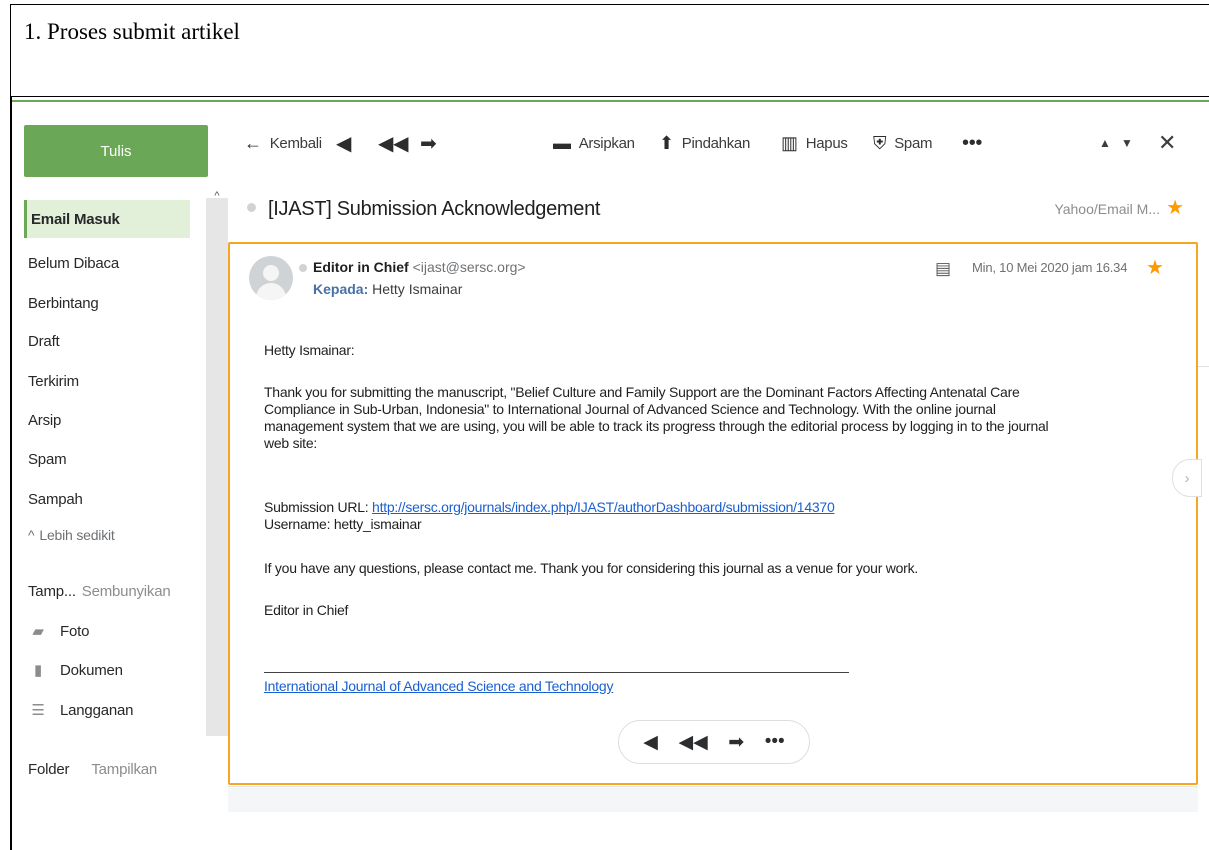  What do you see at coordinates (434, 209) in the screenshot?
I see `message-subject: [IJAST] Submission Acknowledgement` at bounding box center [434, 209].